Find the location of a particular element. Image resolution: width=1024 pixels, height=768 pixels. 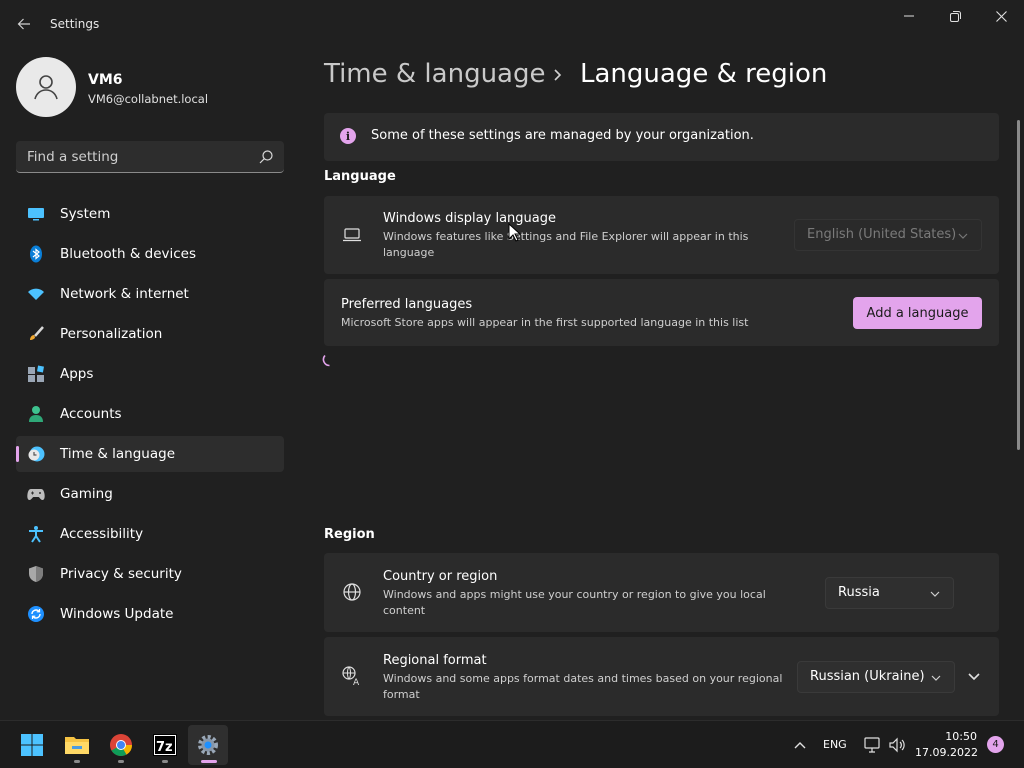

svg-text: 7z is located at coordinates (164, 747).